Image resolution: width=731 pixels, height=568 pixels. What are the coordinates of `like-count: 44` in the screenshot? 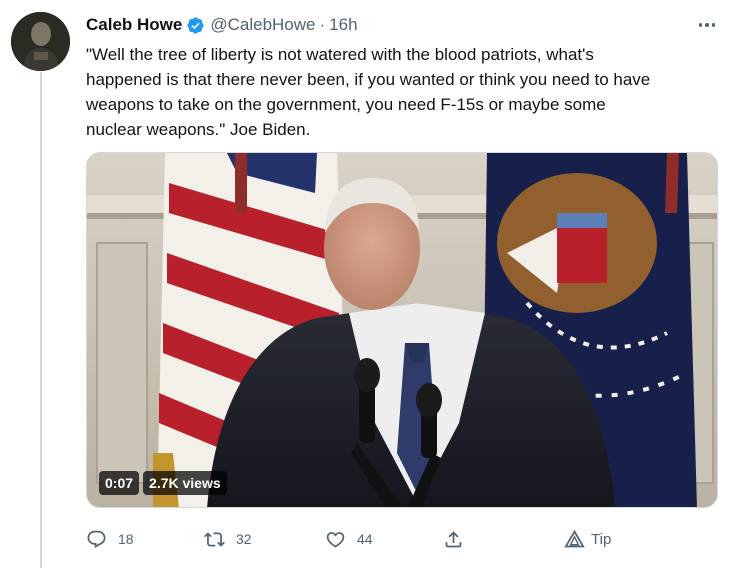 It's located at (365, 539).